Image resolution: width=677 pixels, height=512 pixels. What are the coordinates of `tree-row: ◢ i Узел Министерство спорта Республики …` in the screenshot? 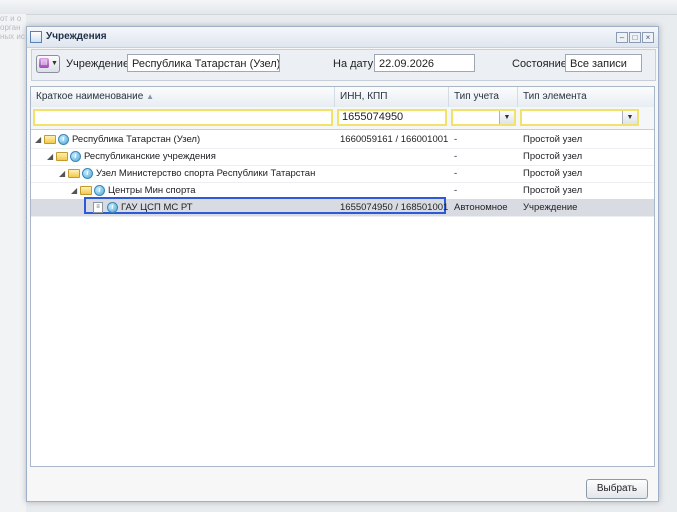 It's located at (342, 174).